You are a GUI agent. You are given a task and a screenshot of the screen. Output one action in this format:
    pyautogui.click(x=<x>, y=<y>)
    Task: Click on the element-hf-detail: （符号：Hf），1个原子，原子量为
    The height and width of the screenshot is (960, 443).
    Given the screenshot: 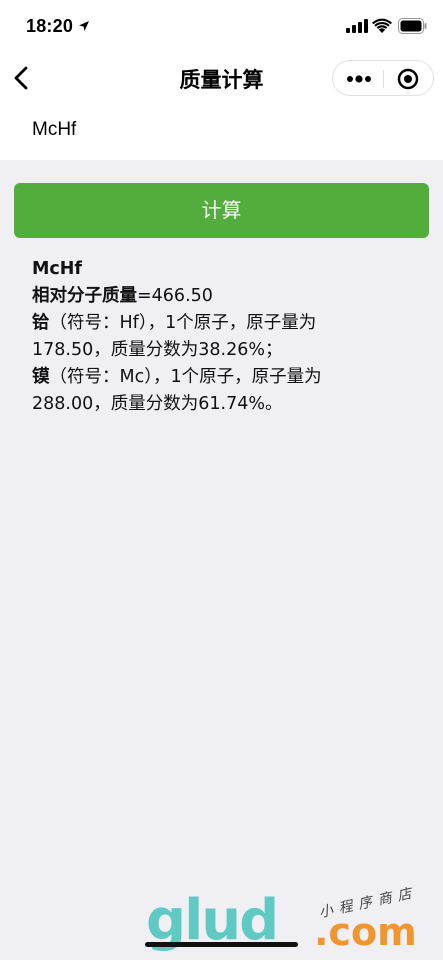 What is the action you would take?
    pyautogui.click(x=183, y=323)
    